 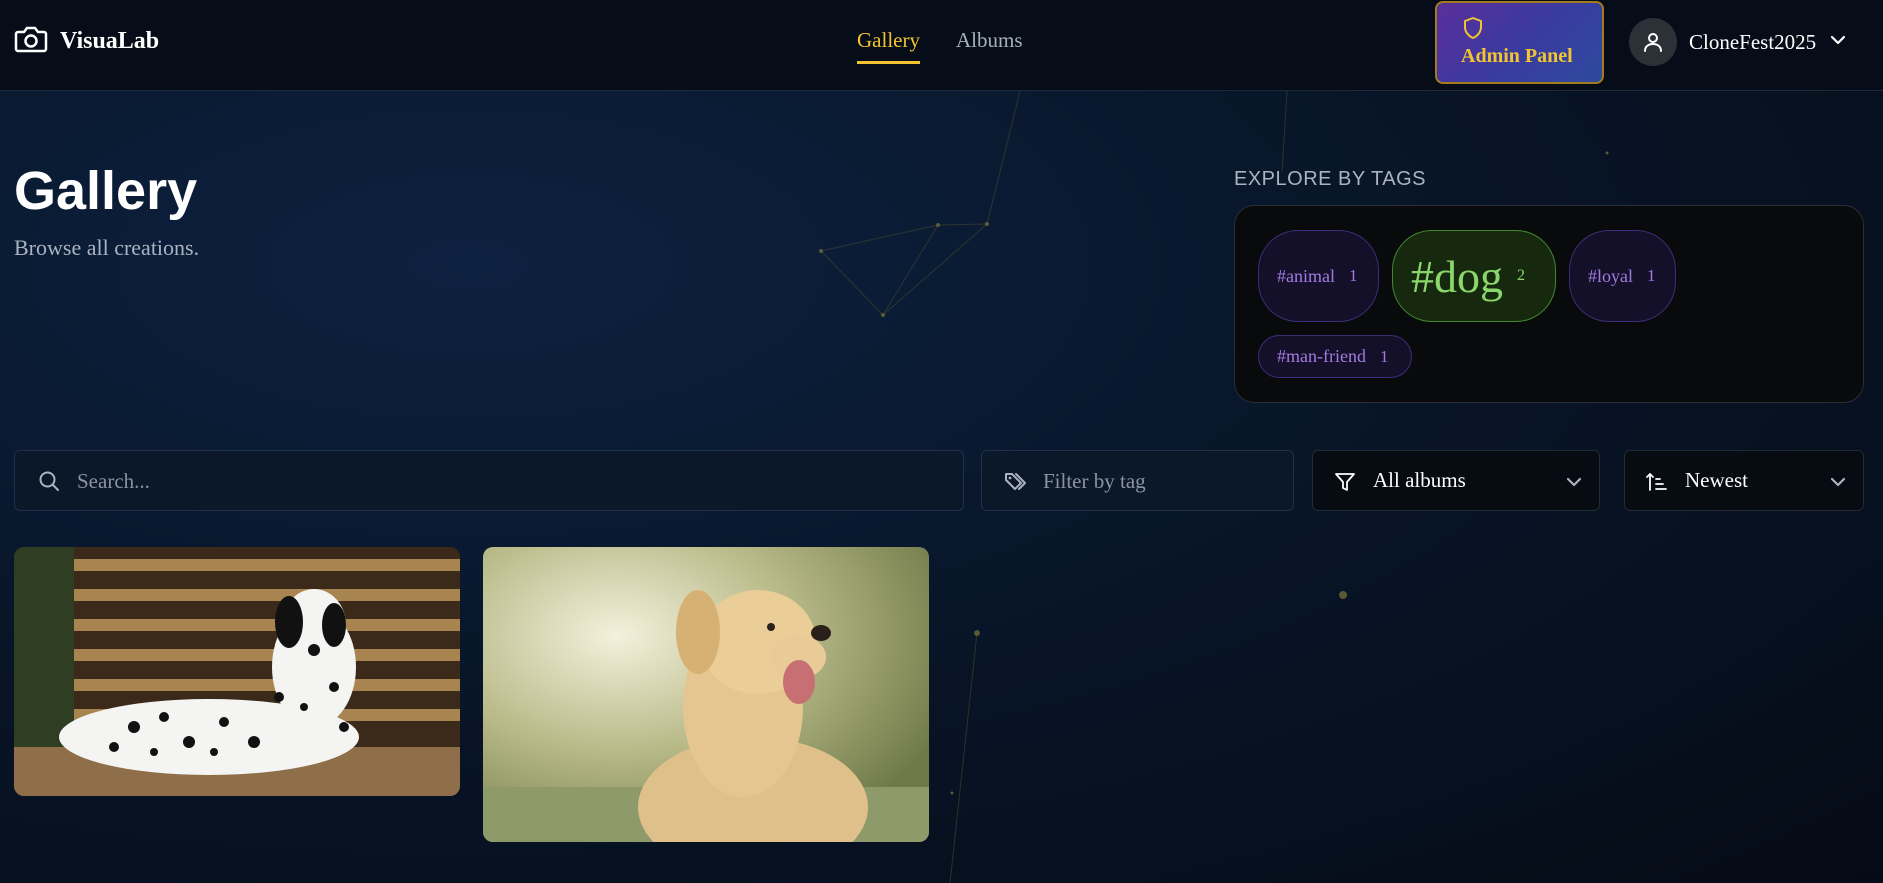 What do you see at coordinates (107, 247) in the screenshot?
I see `page-subtitle: Browse all creations.` at bounding box center [107, 247].